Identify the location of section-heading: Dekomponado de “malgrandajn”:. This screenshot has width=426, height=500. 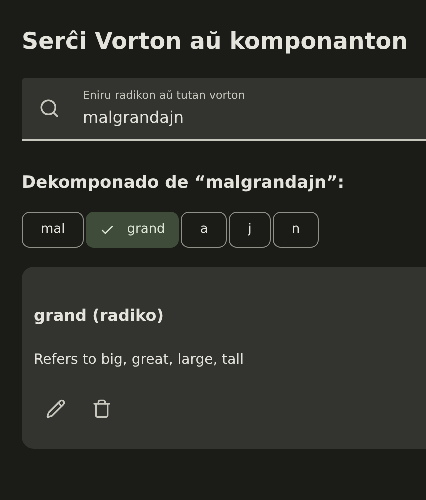
(184, 183).